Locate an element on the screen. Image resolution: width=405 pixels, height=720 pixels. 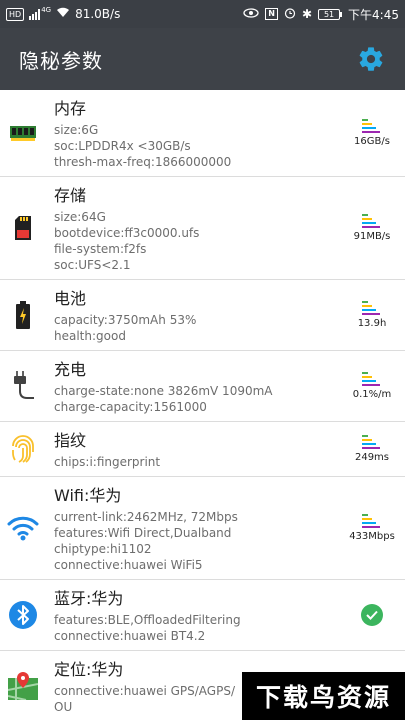
app-bar: 隐秘参数 is located at coordinates (202, 59).